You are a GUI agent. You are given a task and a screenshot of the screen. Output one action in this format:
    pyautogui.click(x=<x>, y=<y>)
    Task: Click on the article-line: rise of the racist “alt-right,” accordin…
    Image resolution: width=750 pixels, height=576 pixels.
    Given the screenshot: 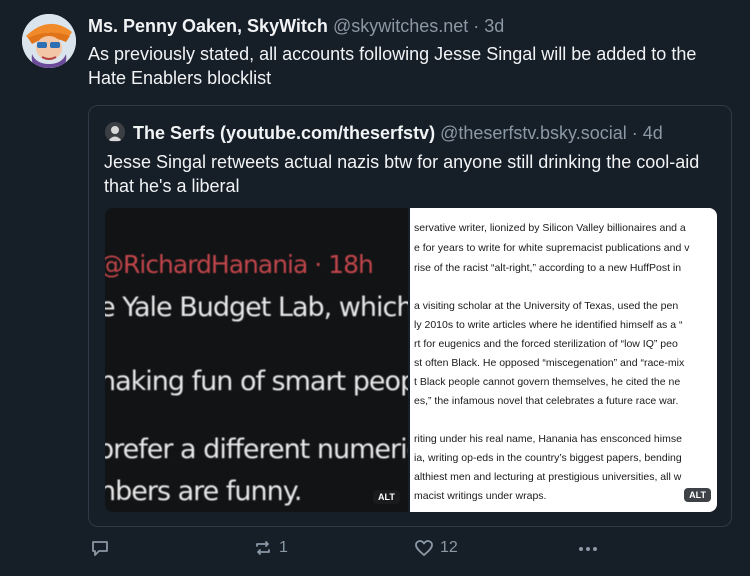 What is the action you would take?
    pyautogui.click(x=548, y=268)
    